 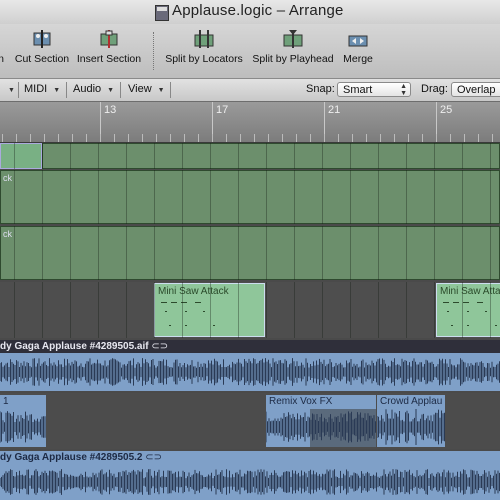 I want to click on remix-vox-fx-region: Remix Vox FX, so click(x=321, y=421).